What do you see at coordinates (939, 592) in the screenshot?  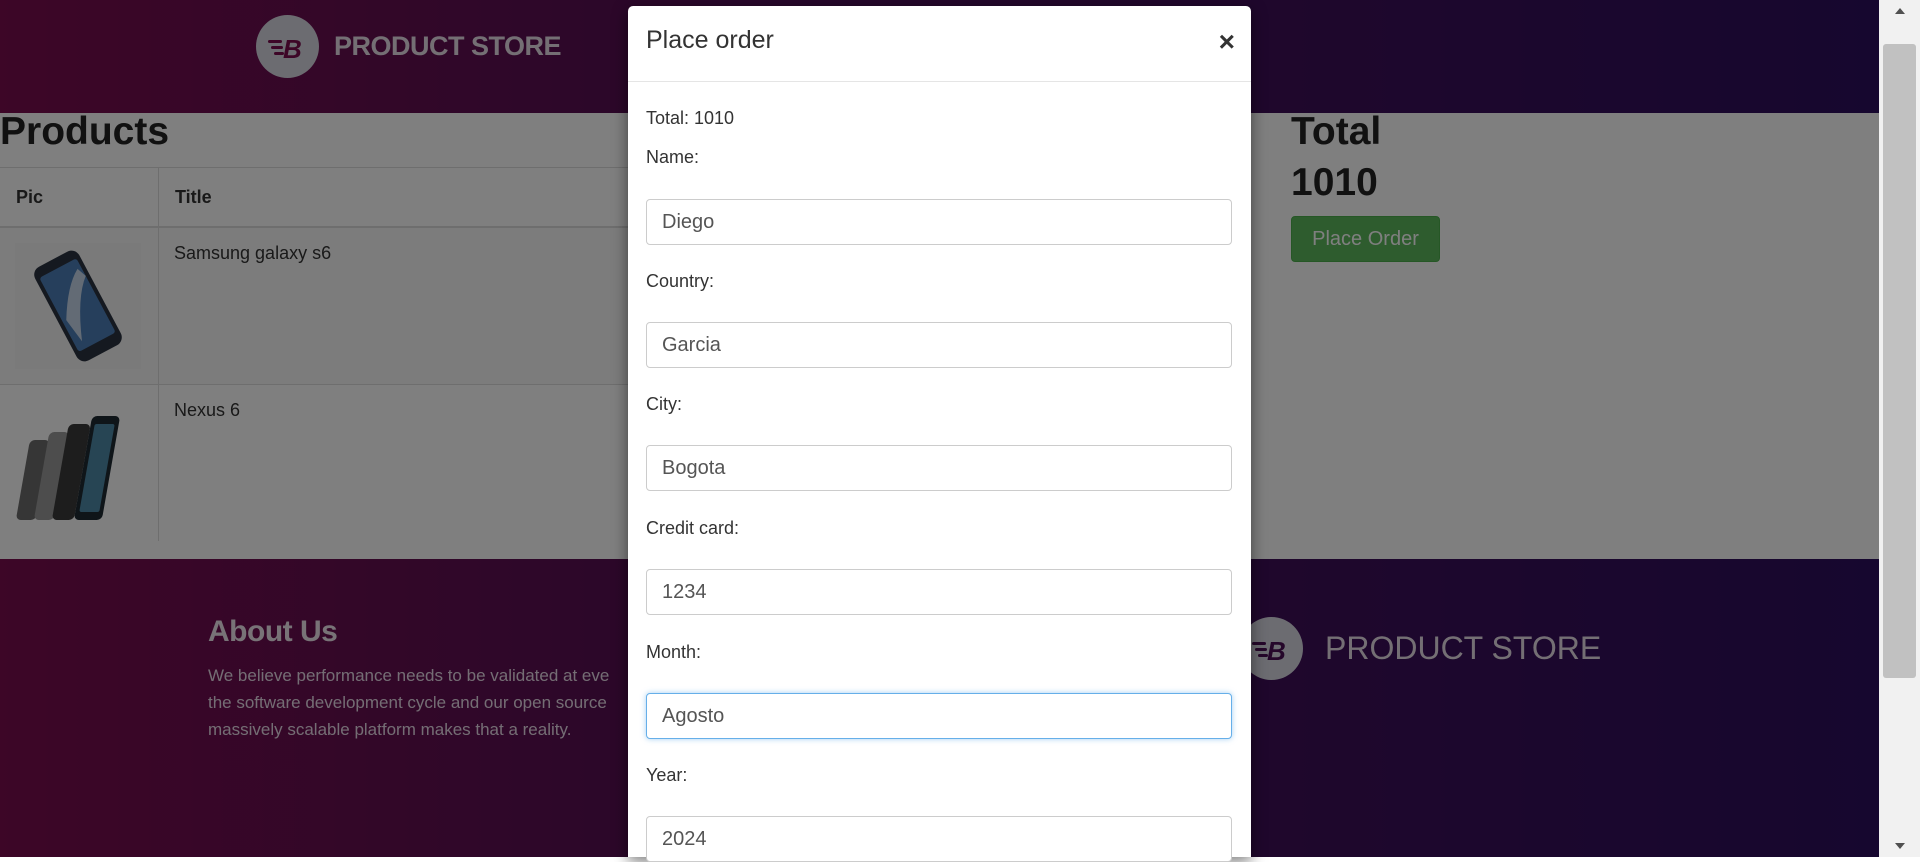 I see `credit-card-input` at bounding box center [939, 592].